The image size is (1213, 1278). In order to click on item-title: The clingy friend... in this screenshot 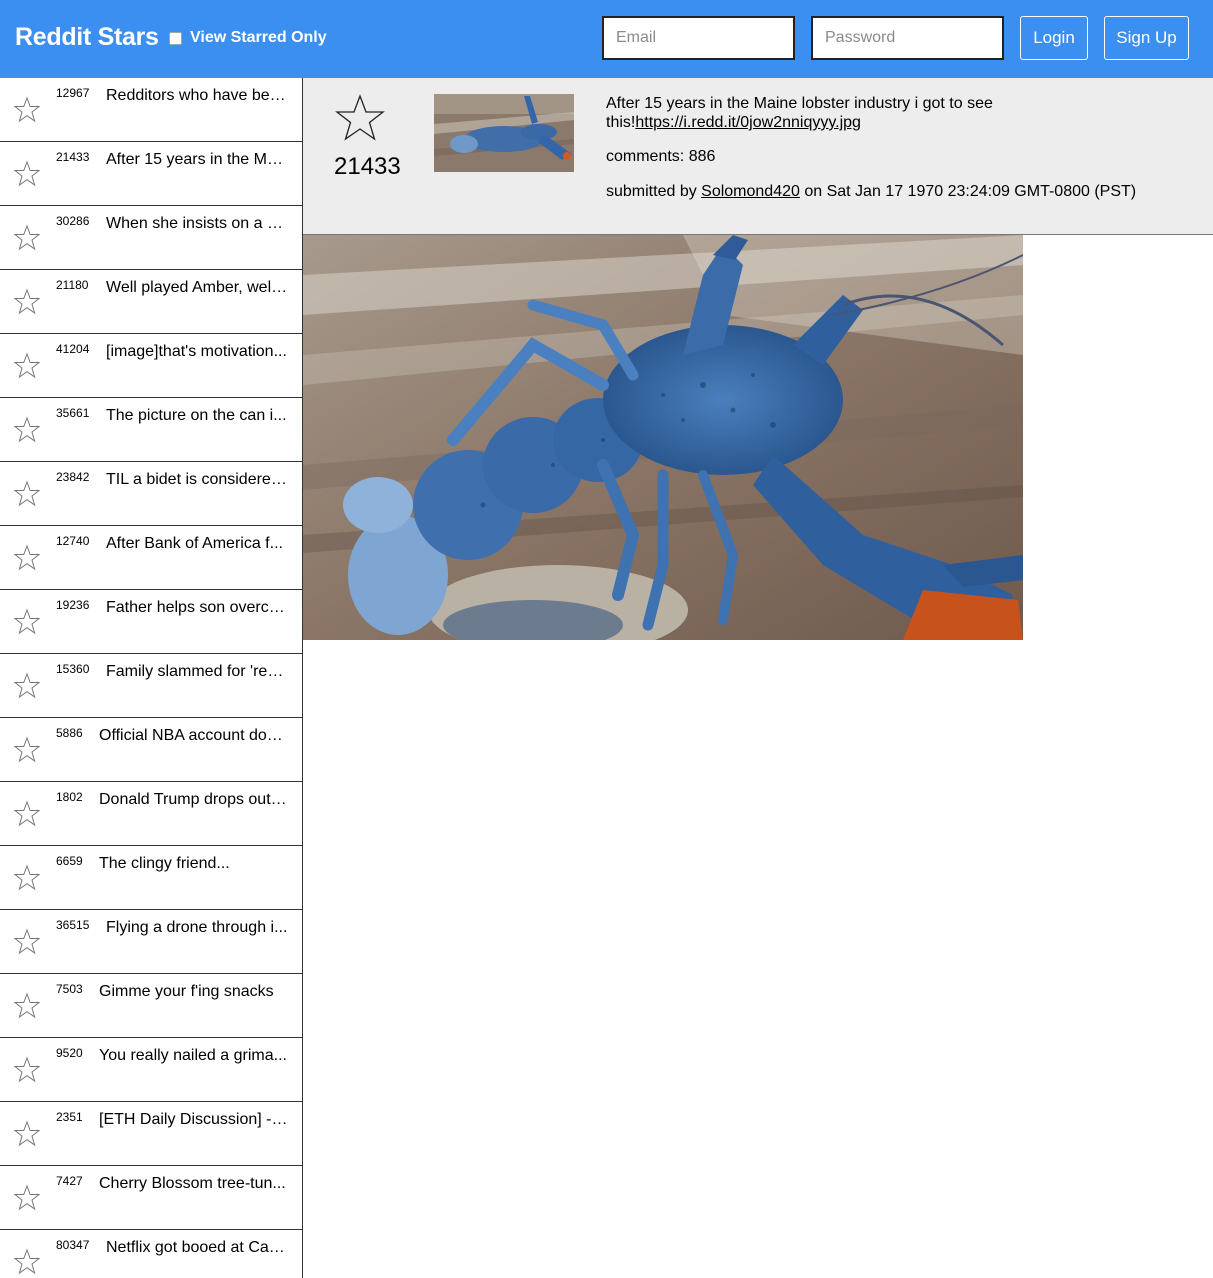, I will do `click(193, 864)`.